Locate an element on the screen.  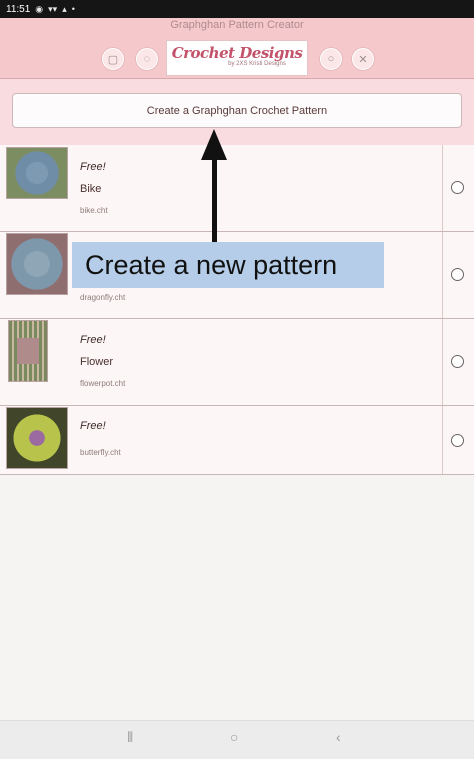
pattern-file: bike.cht is located at coordinates (94, 210).